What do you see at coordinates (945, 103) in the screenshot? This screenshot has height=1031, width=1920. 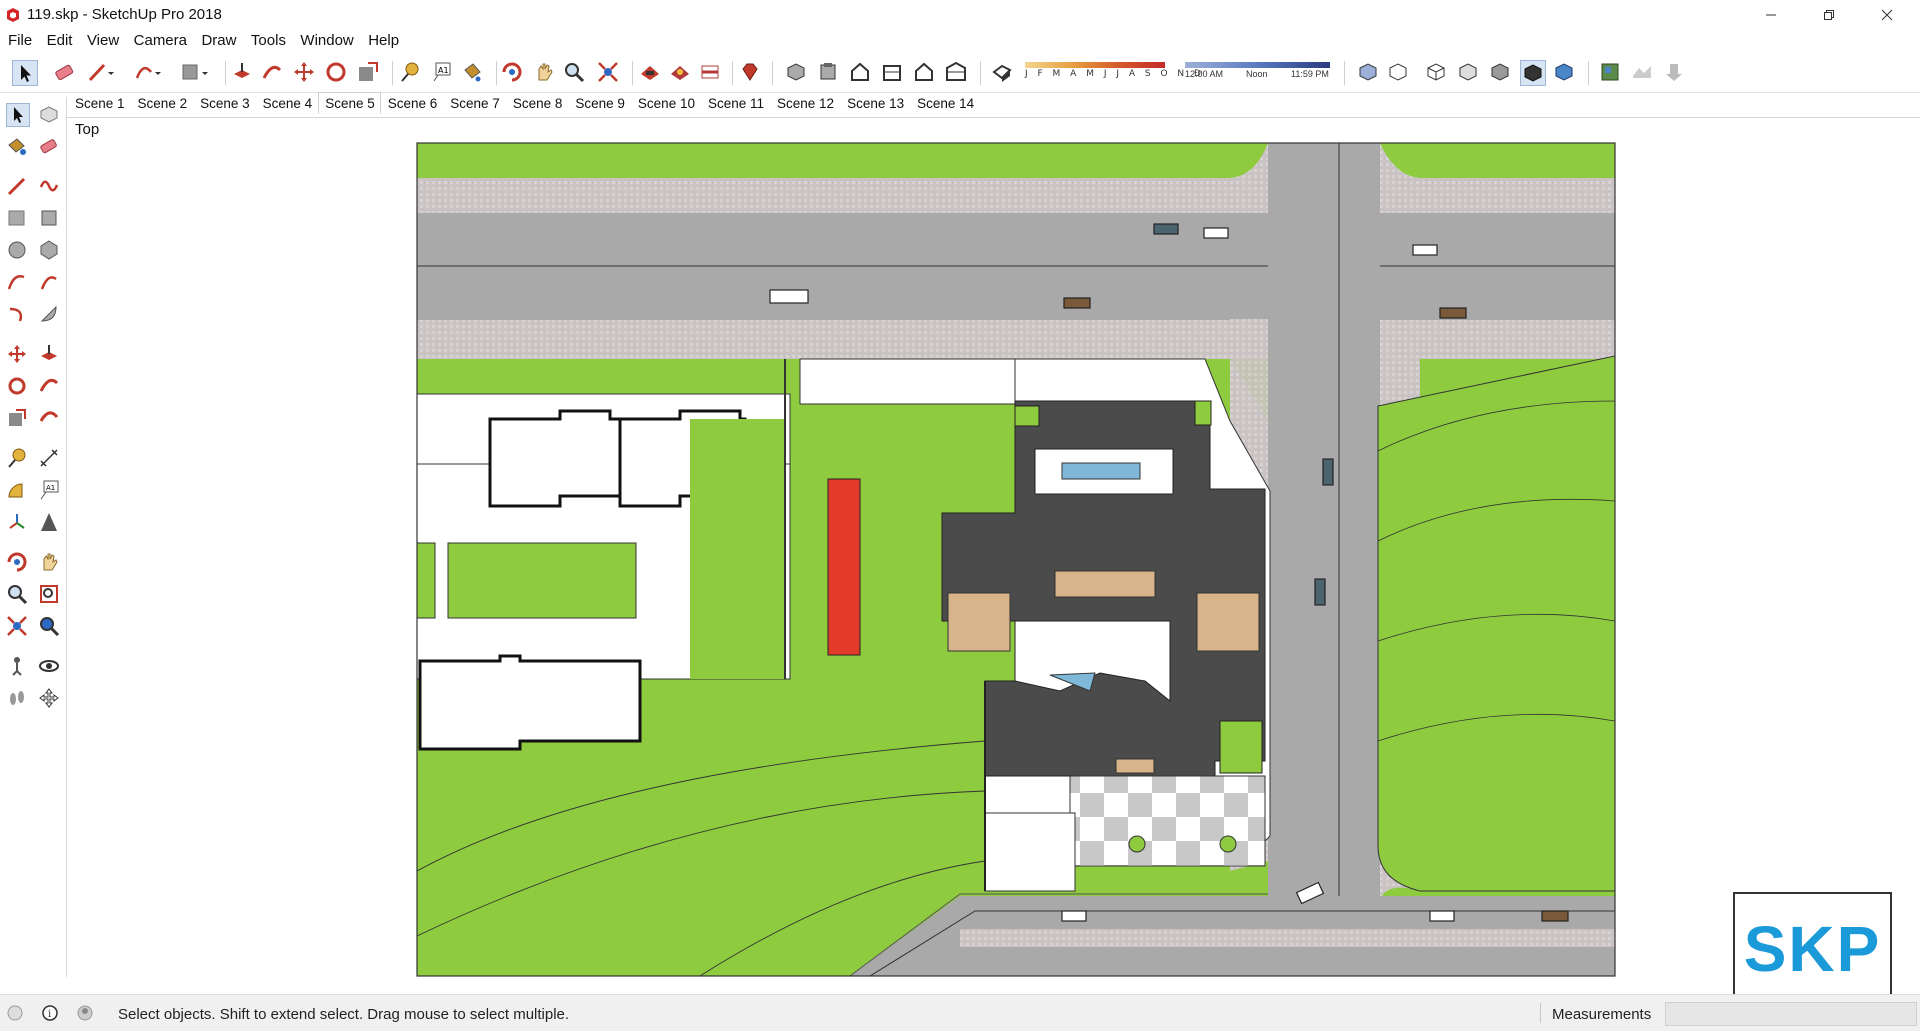 I see `tab-scene-14: Scene 14` at bounding box center [945, 103].